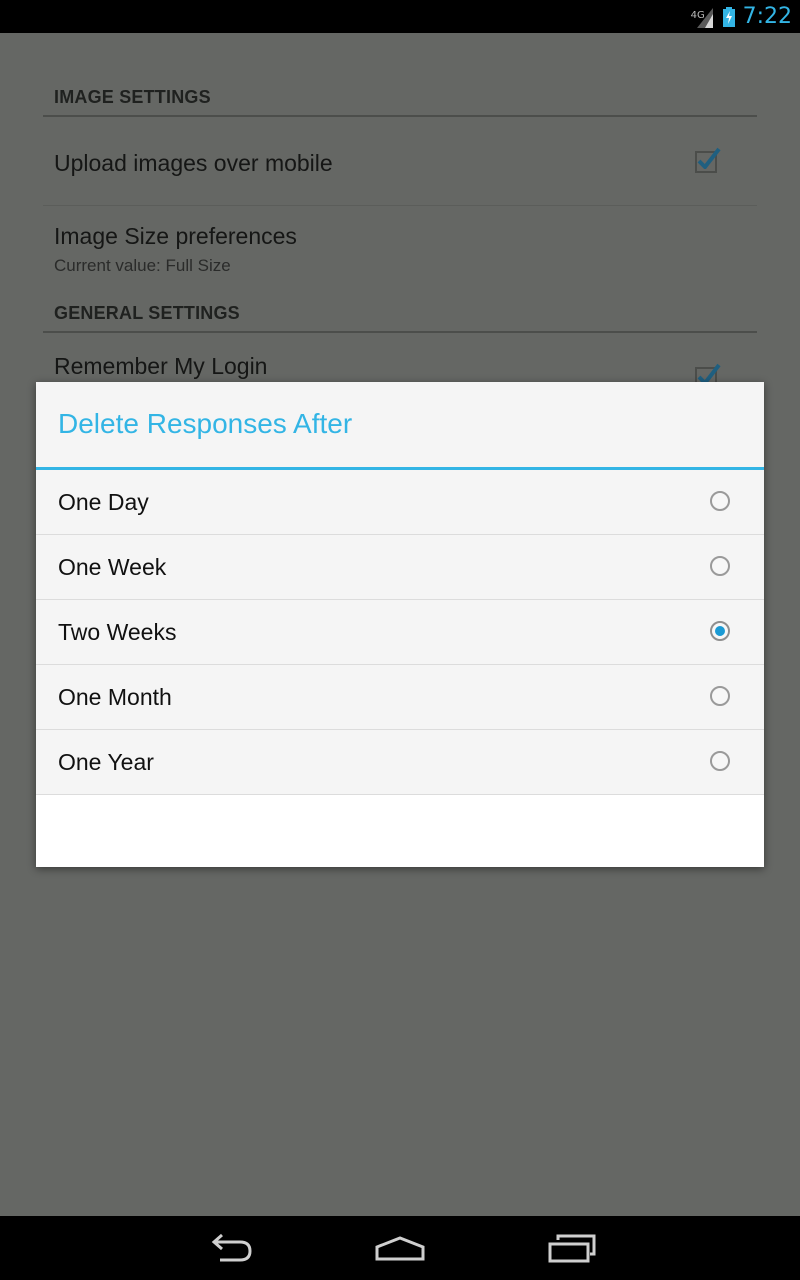  Describe the element at coordinates (400, 16) in the screenshot. I see `status-bar: 4G 7:22` at that location.